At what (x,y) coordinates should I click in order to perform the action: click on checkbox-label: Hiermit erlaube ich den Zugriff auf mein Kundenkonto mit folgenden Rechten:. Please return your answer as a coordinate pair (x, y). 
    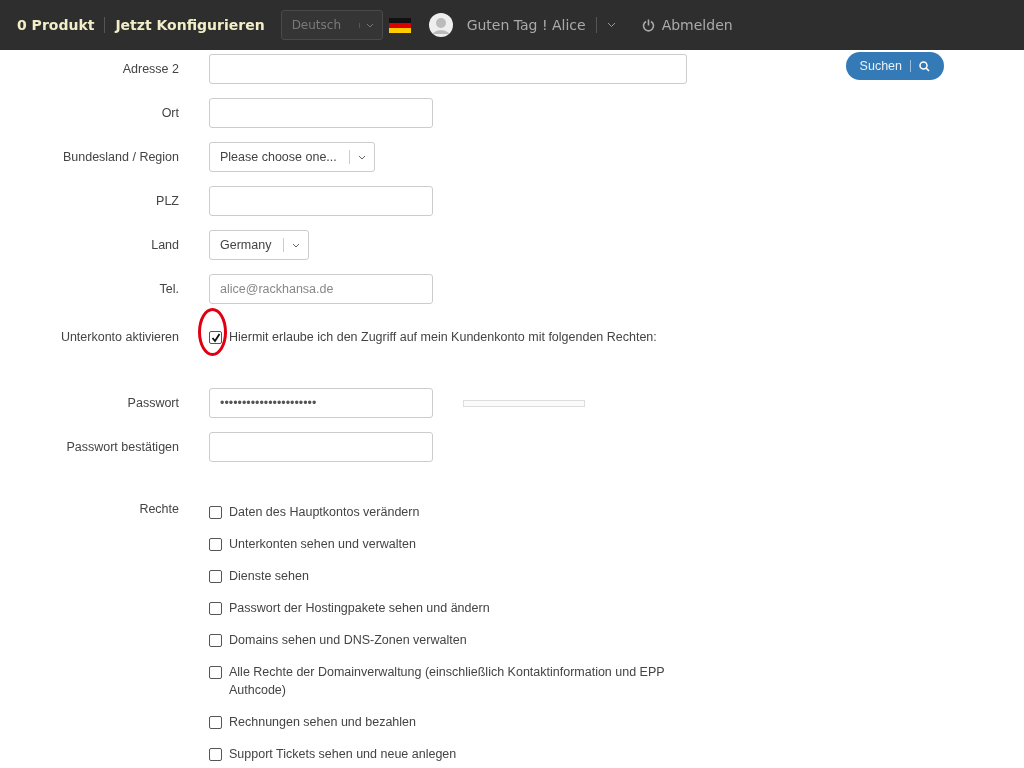
    Looking at the image, I should click on (443, 337).